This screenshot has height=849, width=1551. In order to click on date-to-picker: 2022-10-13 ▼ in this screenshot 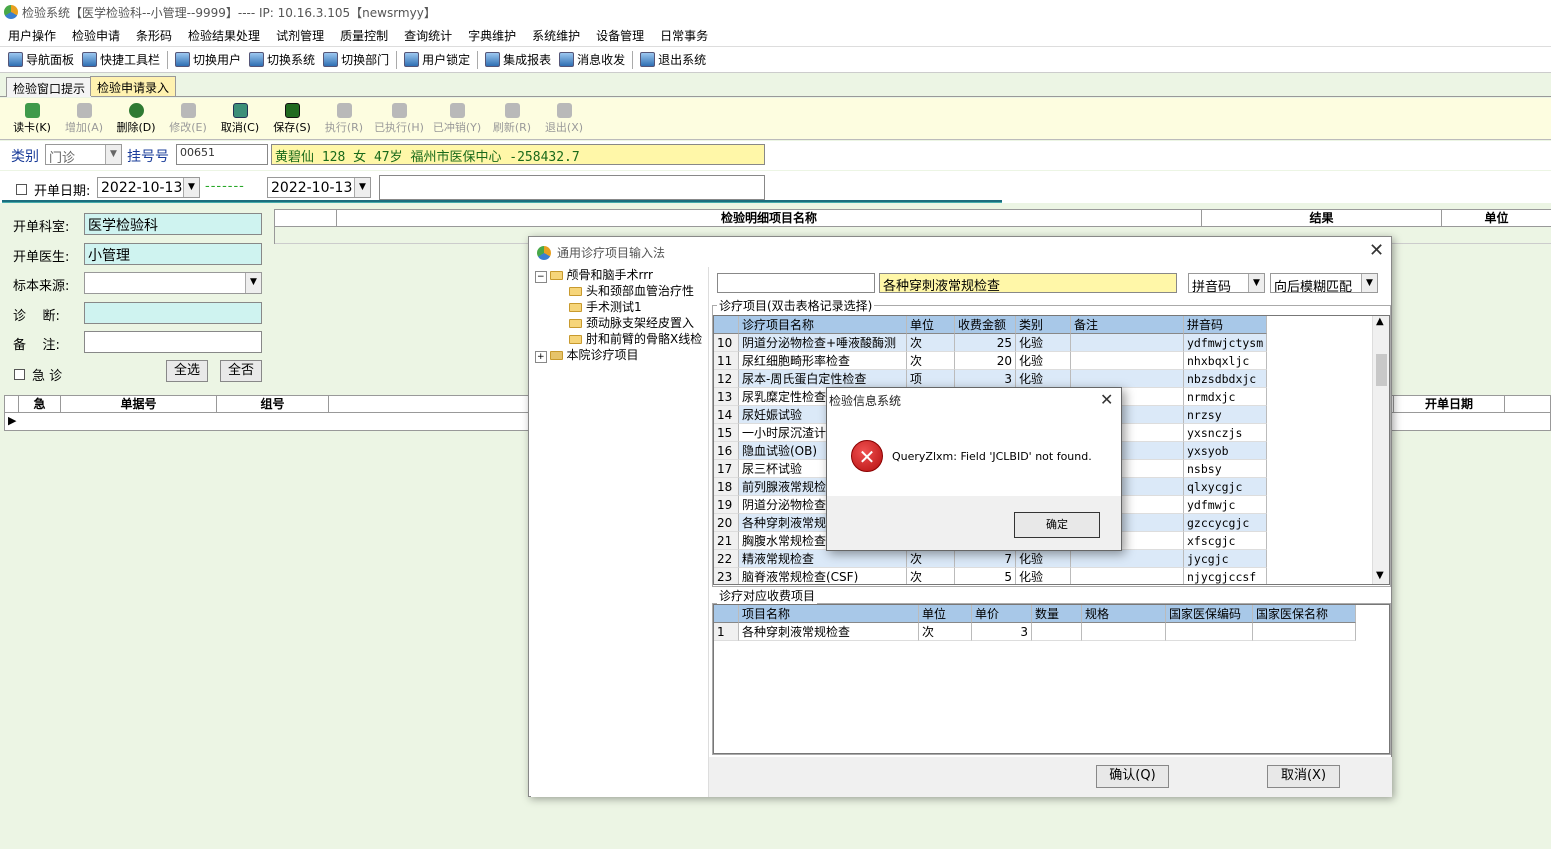, I will do `click(319, 187)`.